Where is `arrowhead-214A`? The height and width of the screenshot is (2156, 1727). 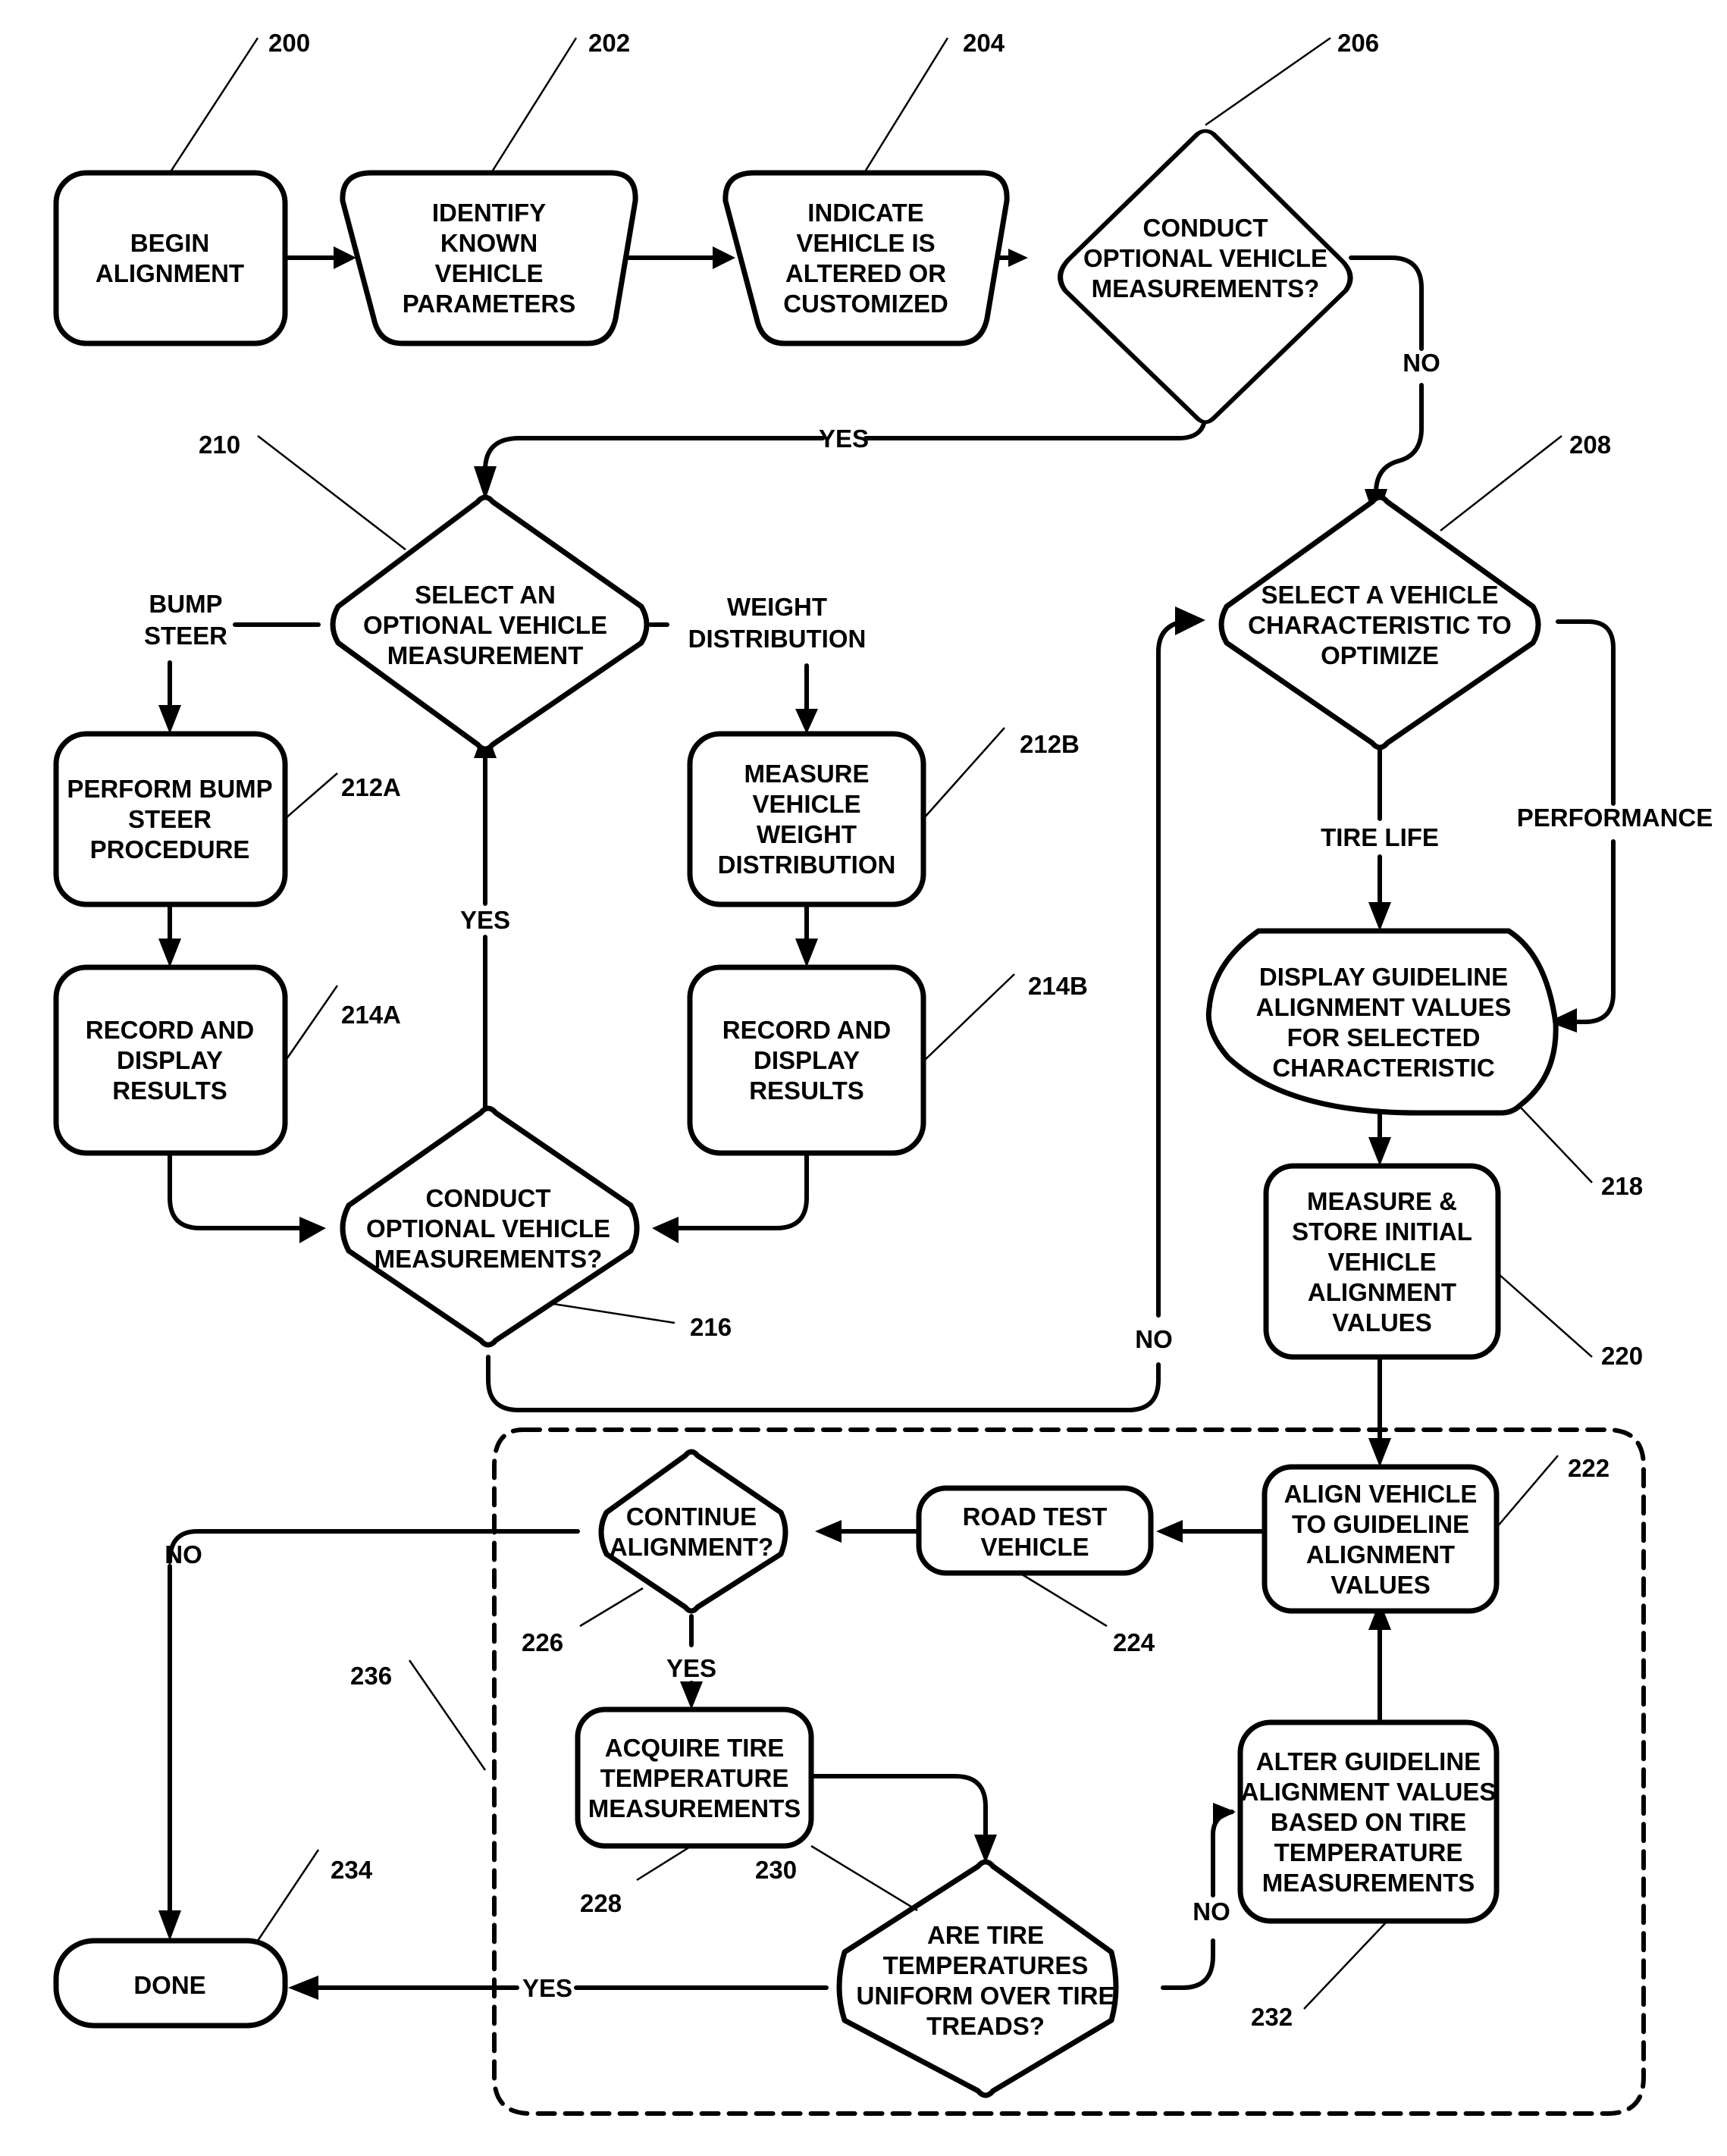
arrowhead-214A is located at coordinates (169, 953).